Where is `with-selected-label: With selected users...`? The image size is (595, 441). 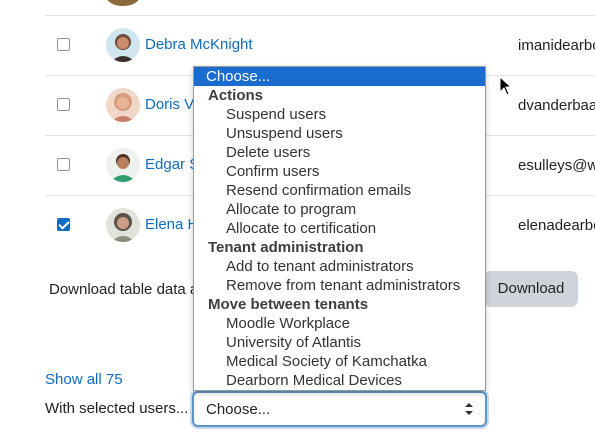 with-selected-label: With selected users... is located at coordinates (117, 408).